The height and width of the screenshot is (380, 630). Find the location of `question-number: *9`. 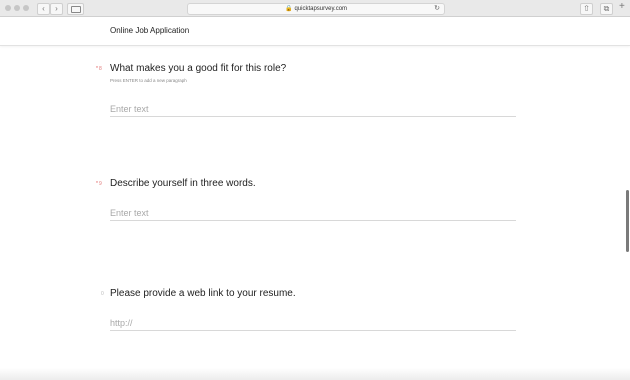

question-number: *9 is located at coordinates (99, 184).